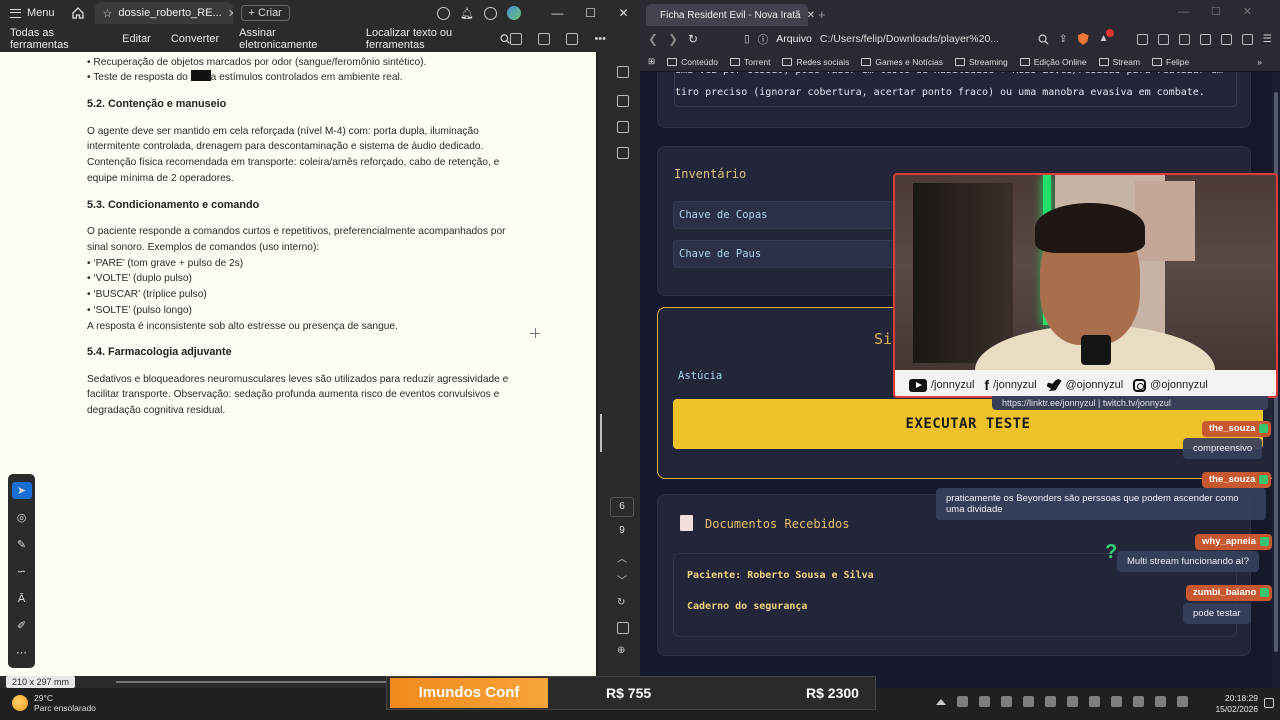 The image size is (1280, 720). Describe the element at coordinates (290, 39) in the screenshot. I see `sign-button: Assinar eletronicamente` at that location.